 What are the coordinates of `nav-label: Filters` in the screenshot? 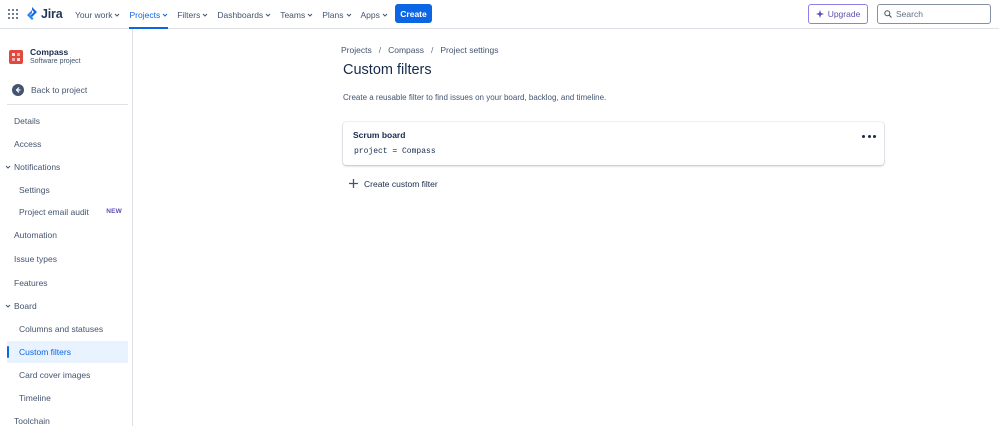 It's located at (189, 14).